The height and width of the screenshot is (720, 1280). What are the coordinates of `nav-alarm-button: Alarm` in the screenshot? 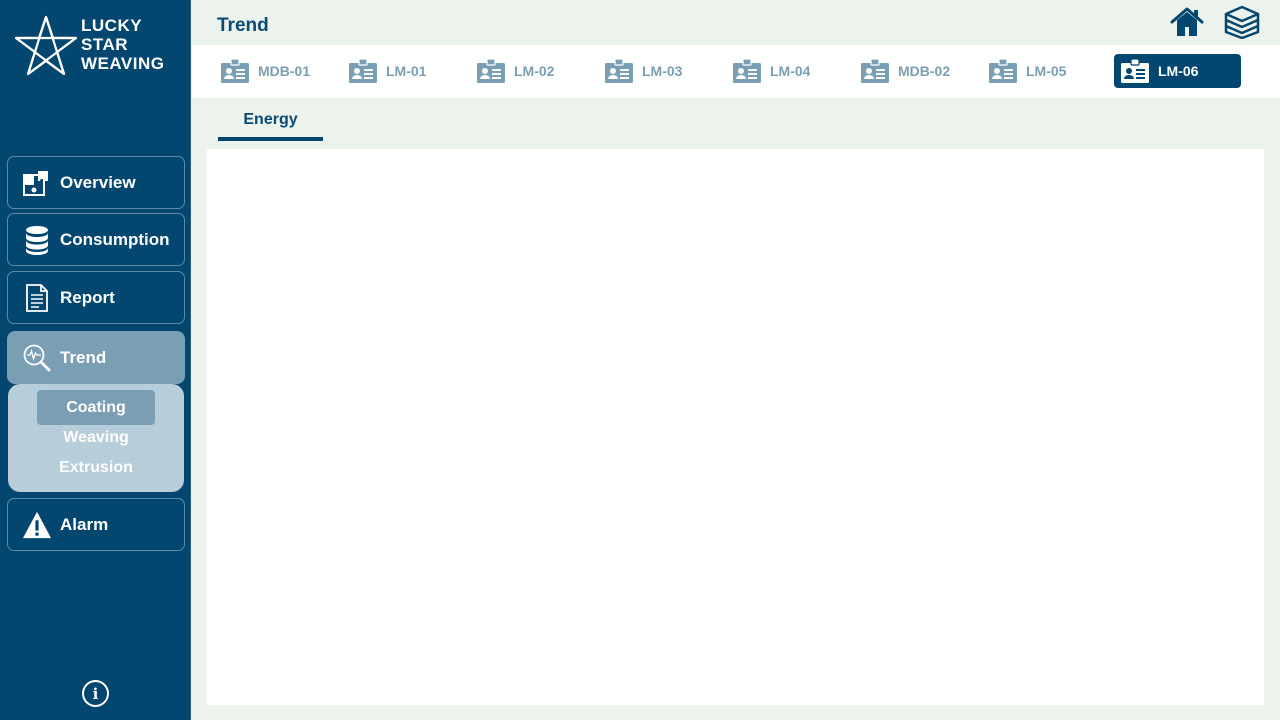 It's located at (96, 524).